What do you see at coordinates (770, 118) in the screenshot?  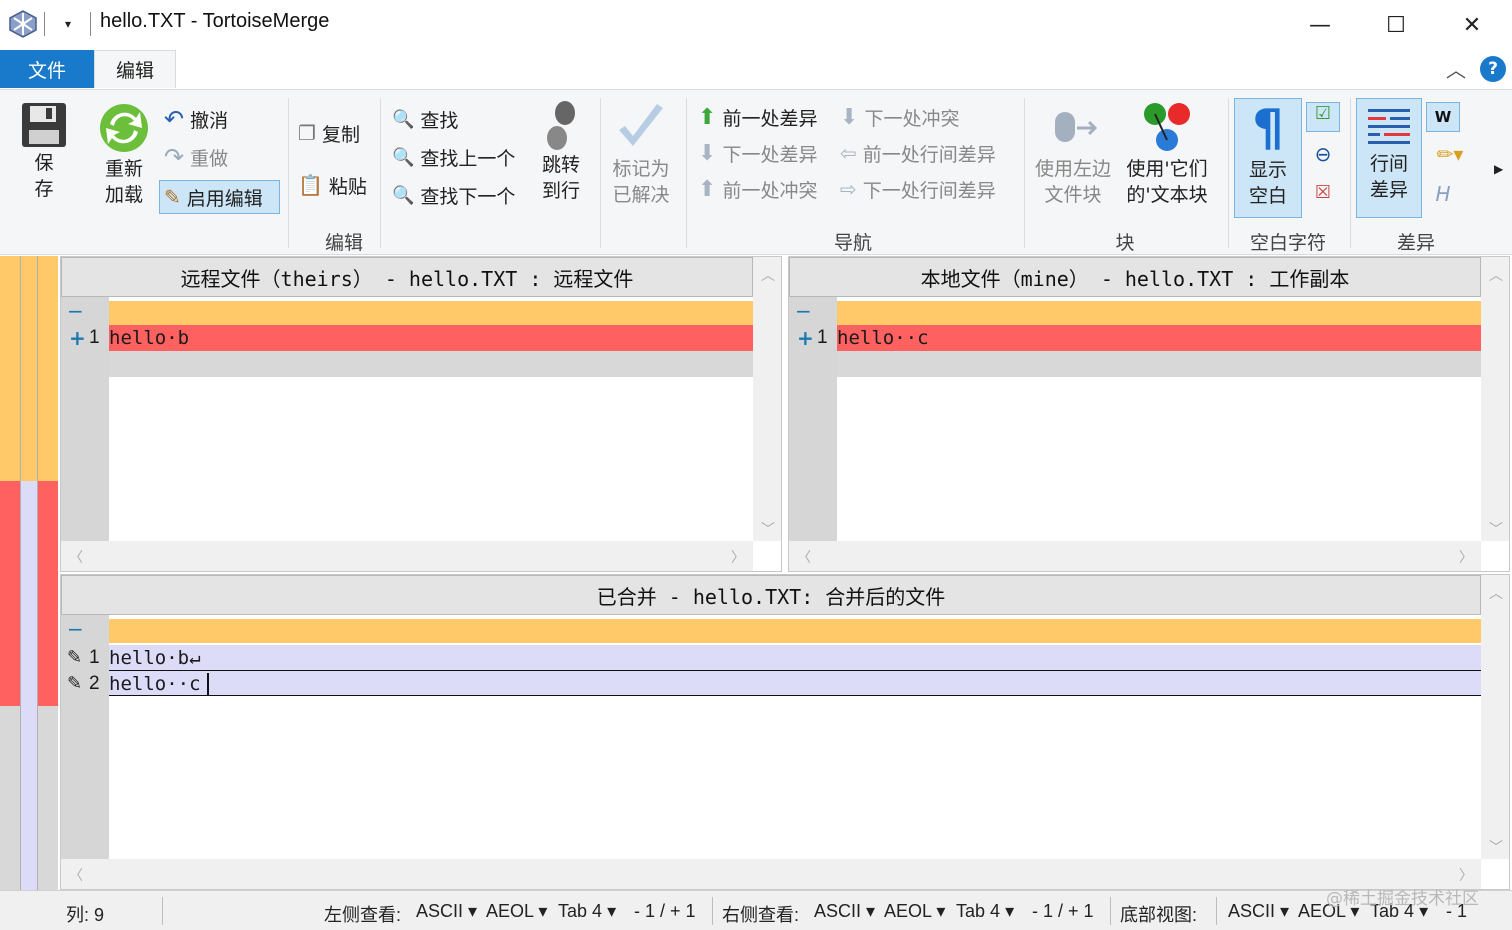 I see `prev-diff-label: 前一处差异` at bounding box center [770, 118].